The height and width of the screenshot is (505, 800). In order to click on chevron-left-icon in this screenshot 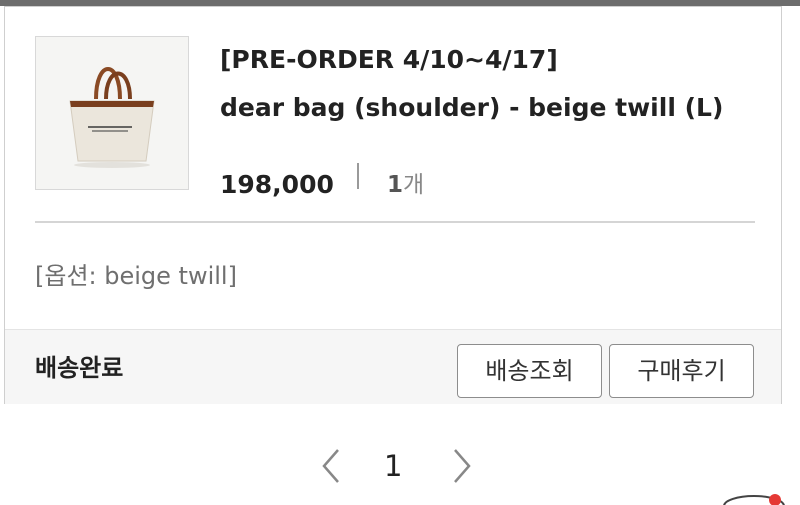, I will do `click(332, 466)`.